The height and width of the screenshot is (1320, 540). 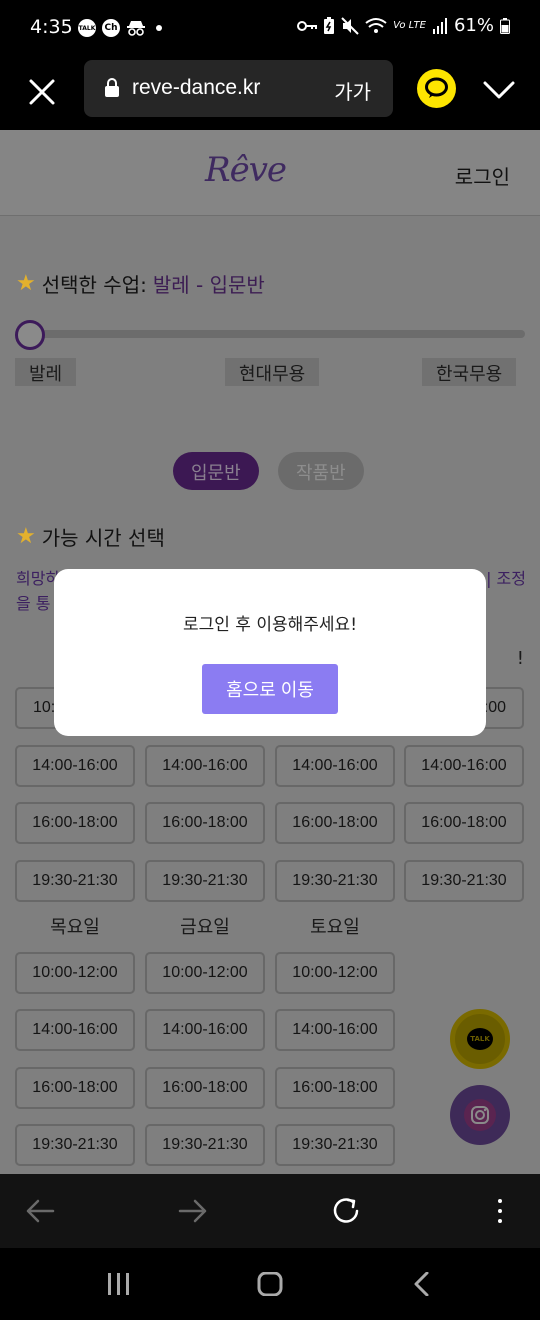 I want to click on kakaotalk-notification-icon: TALK, so click(x=87, y=28).